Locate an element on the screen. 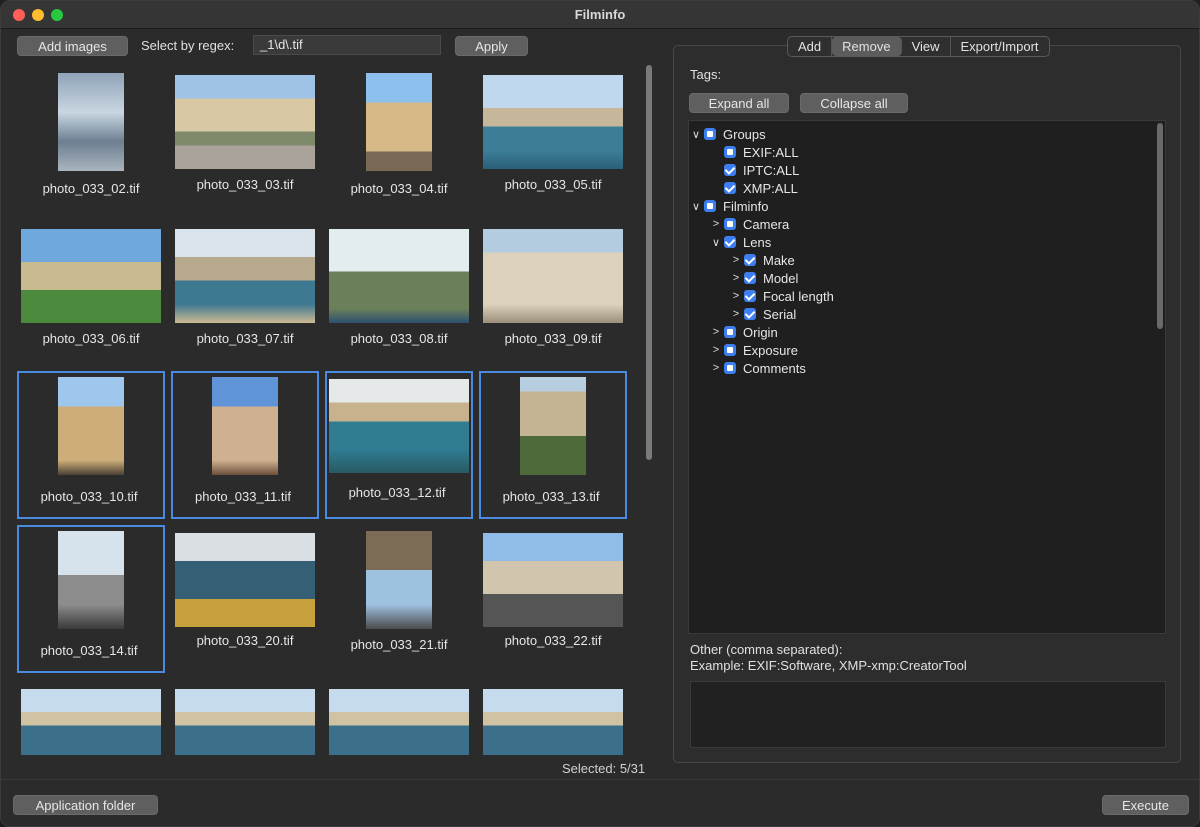  tree-node: EXIF:ALL is located at coordinates (754, 152).